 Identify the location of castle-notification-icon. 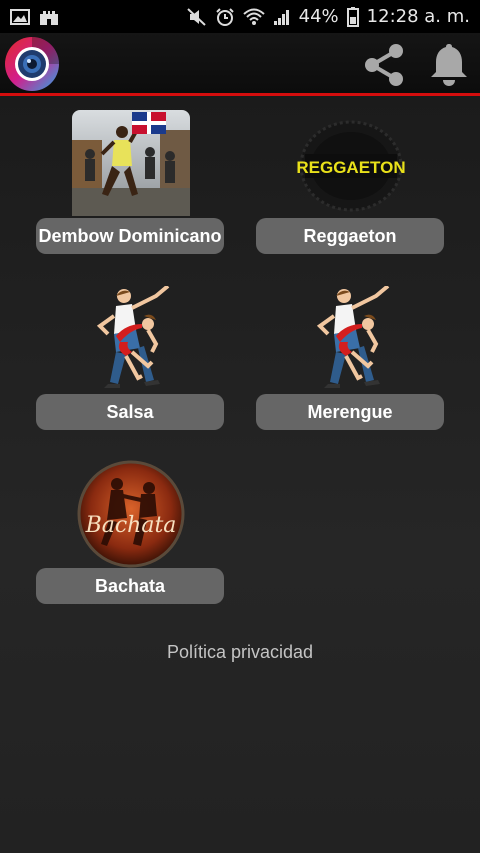
(49, 17).